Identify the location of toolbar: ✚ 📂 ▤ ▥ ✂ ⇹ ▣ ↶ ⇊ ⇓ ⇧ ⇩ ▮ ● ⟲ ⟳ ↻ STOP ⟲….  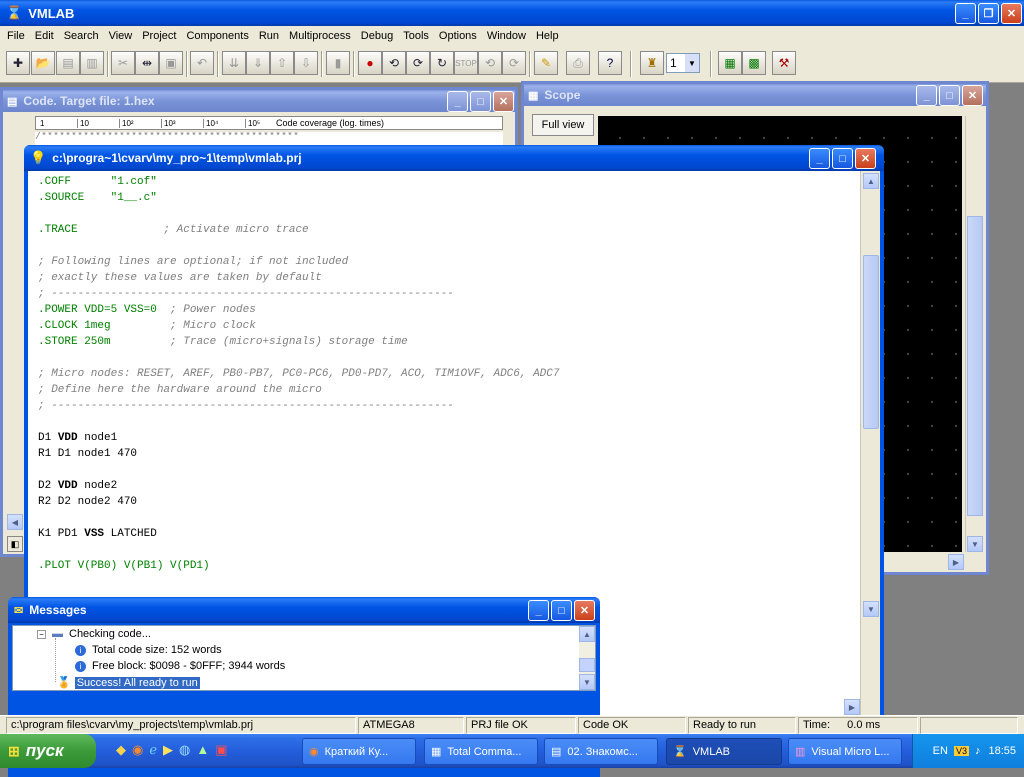
(512, 64).